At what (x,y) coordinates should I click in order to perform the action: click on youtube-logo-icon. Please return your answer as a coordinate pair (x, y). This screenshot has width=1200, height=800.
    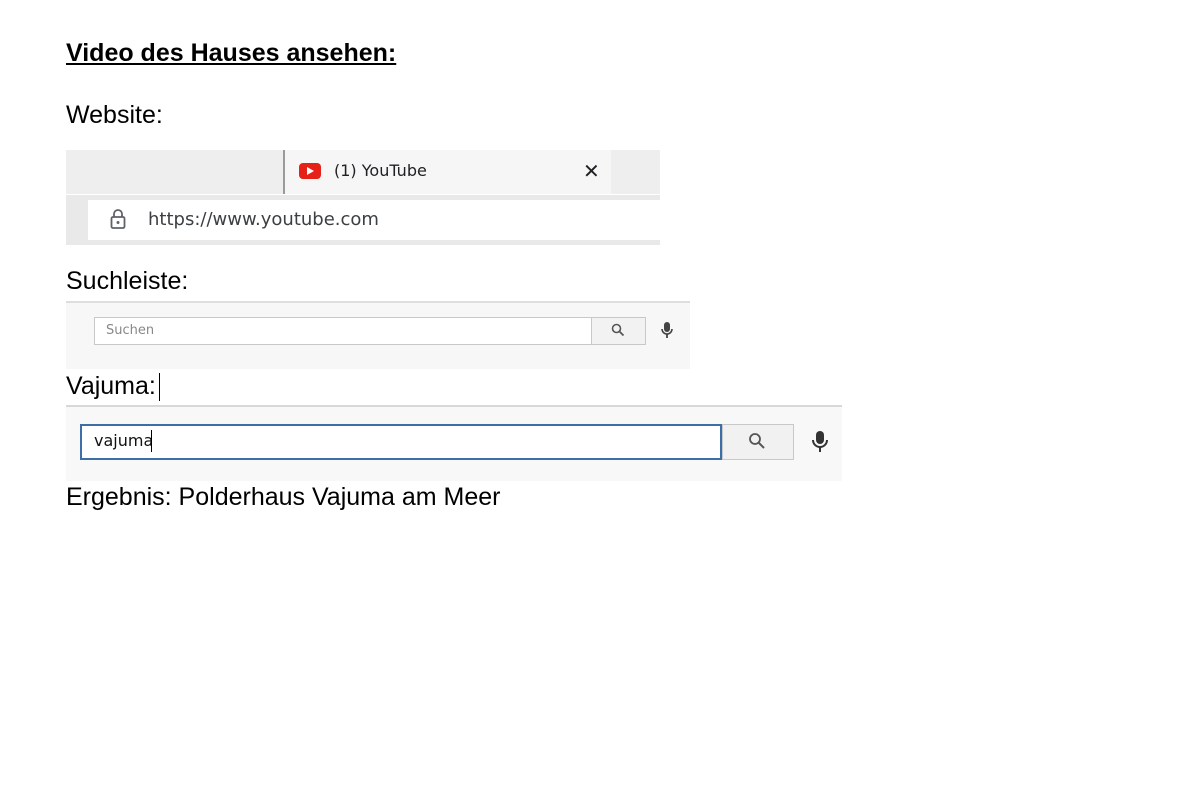
    Looking at the image, I should click on (310, 171).